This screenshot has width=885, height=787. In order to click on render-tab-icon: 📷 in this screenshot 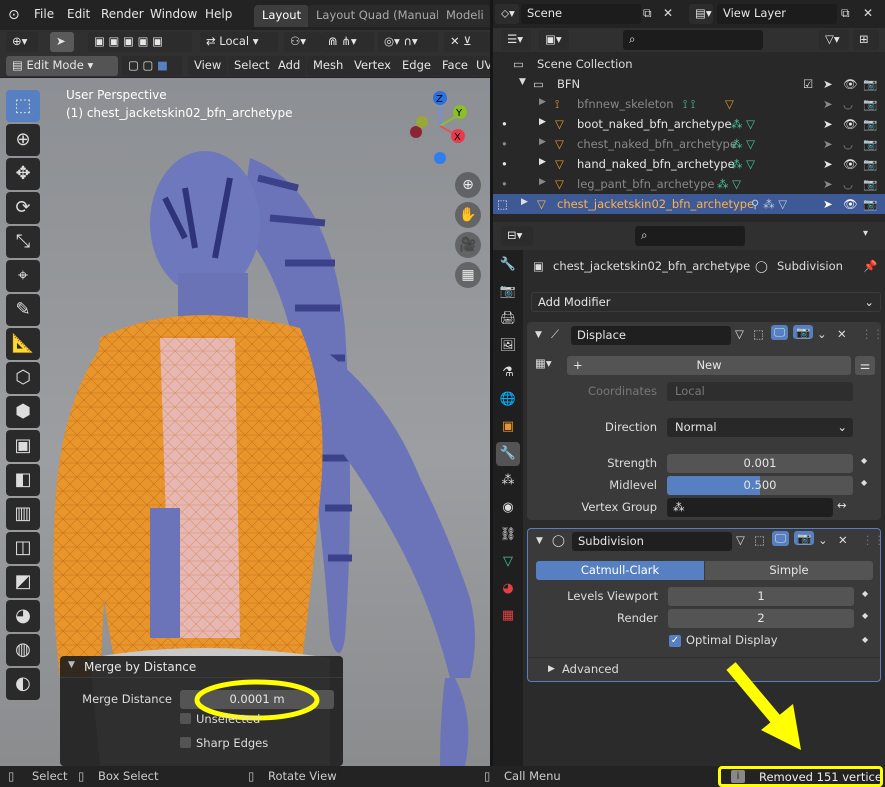, I will do `click(508, 292)`.